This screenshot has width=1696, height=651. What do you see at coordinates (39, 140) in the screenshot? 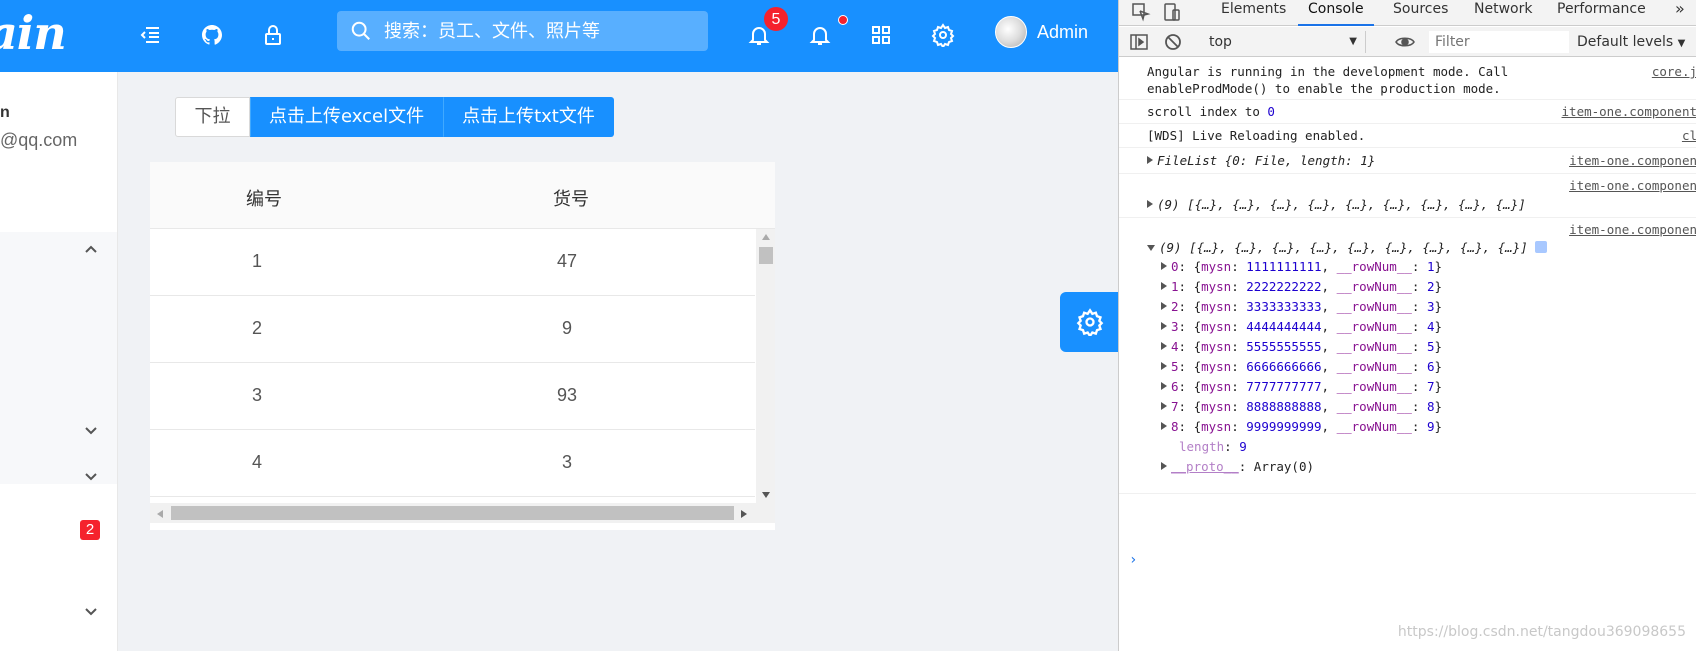
I see `sidebar-user-email: @qq.com` at bounding box center [39, 140].